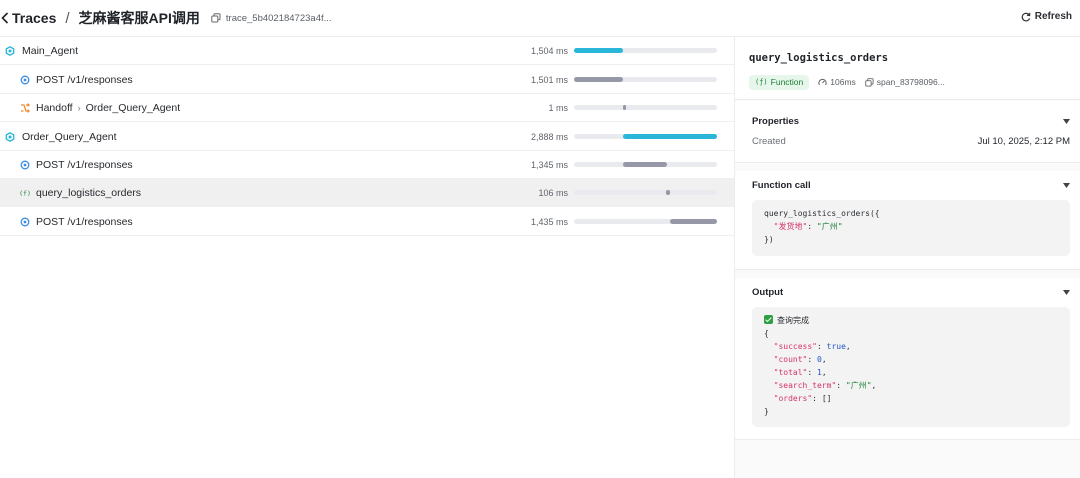 This screenshot has height=478, width=1080. I want to click on code-line: {, so click(766, 333).